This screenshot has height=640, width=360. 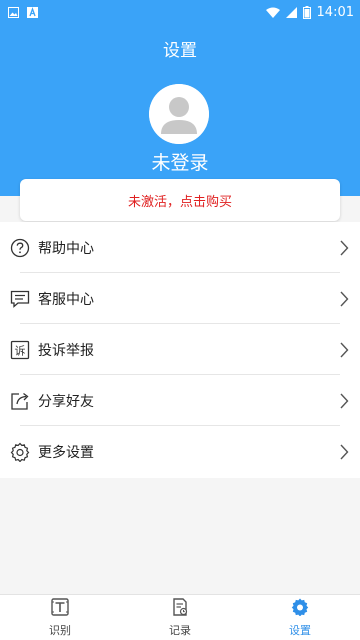 I want to click on tab-record: 记录, so click(x=180, y=617).